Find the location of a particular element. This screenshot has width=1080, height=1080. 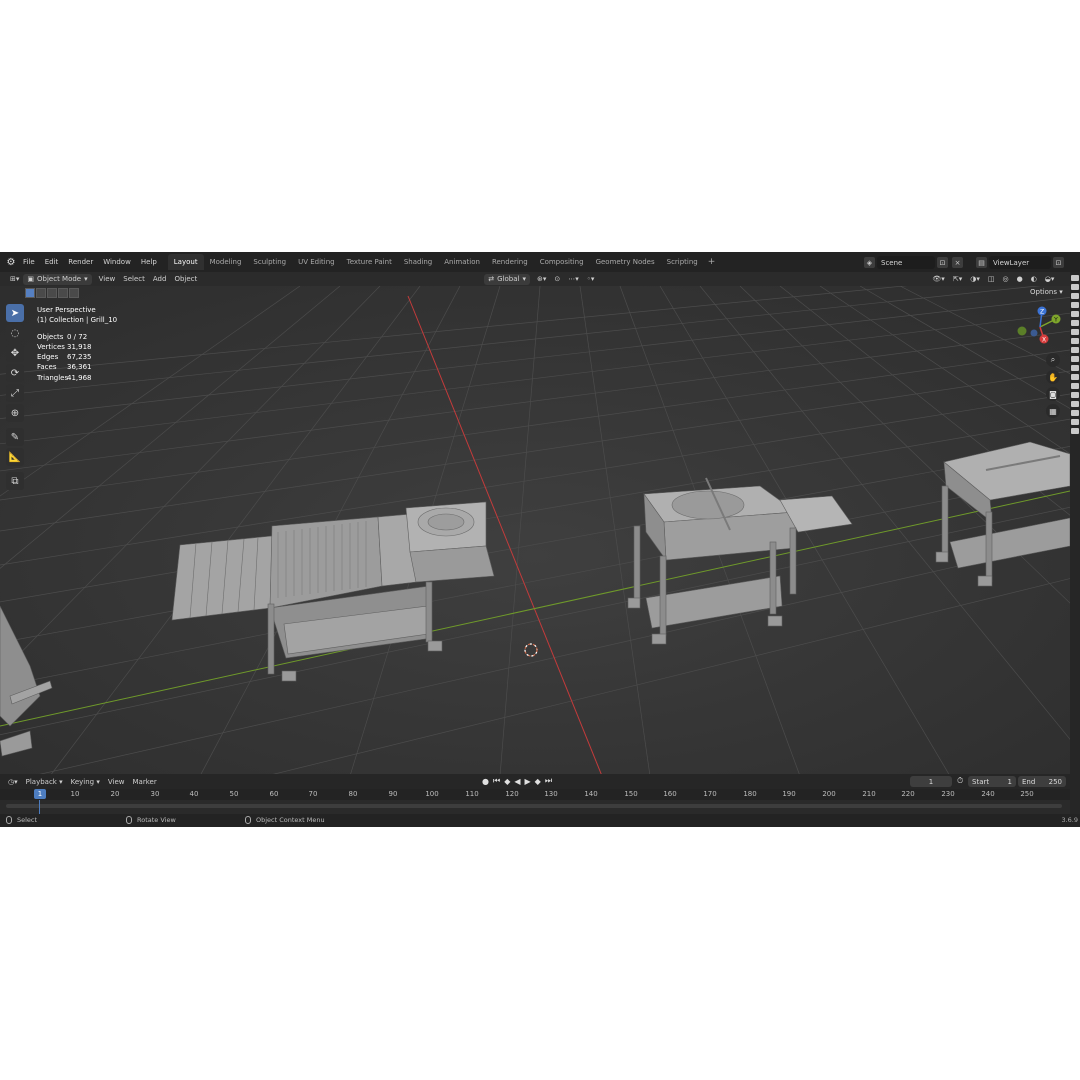

current-frame-indicator: 1 is located at coordinates (40, 794).